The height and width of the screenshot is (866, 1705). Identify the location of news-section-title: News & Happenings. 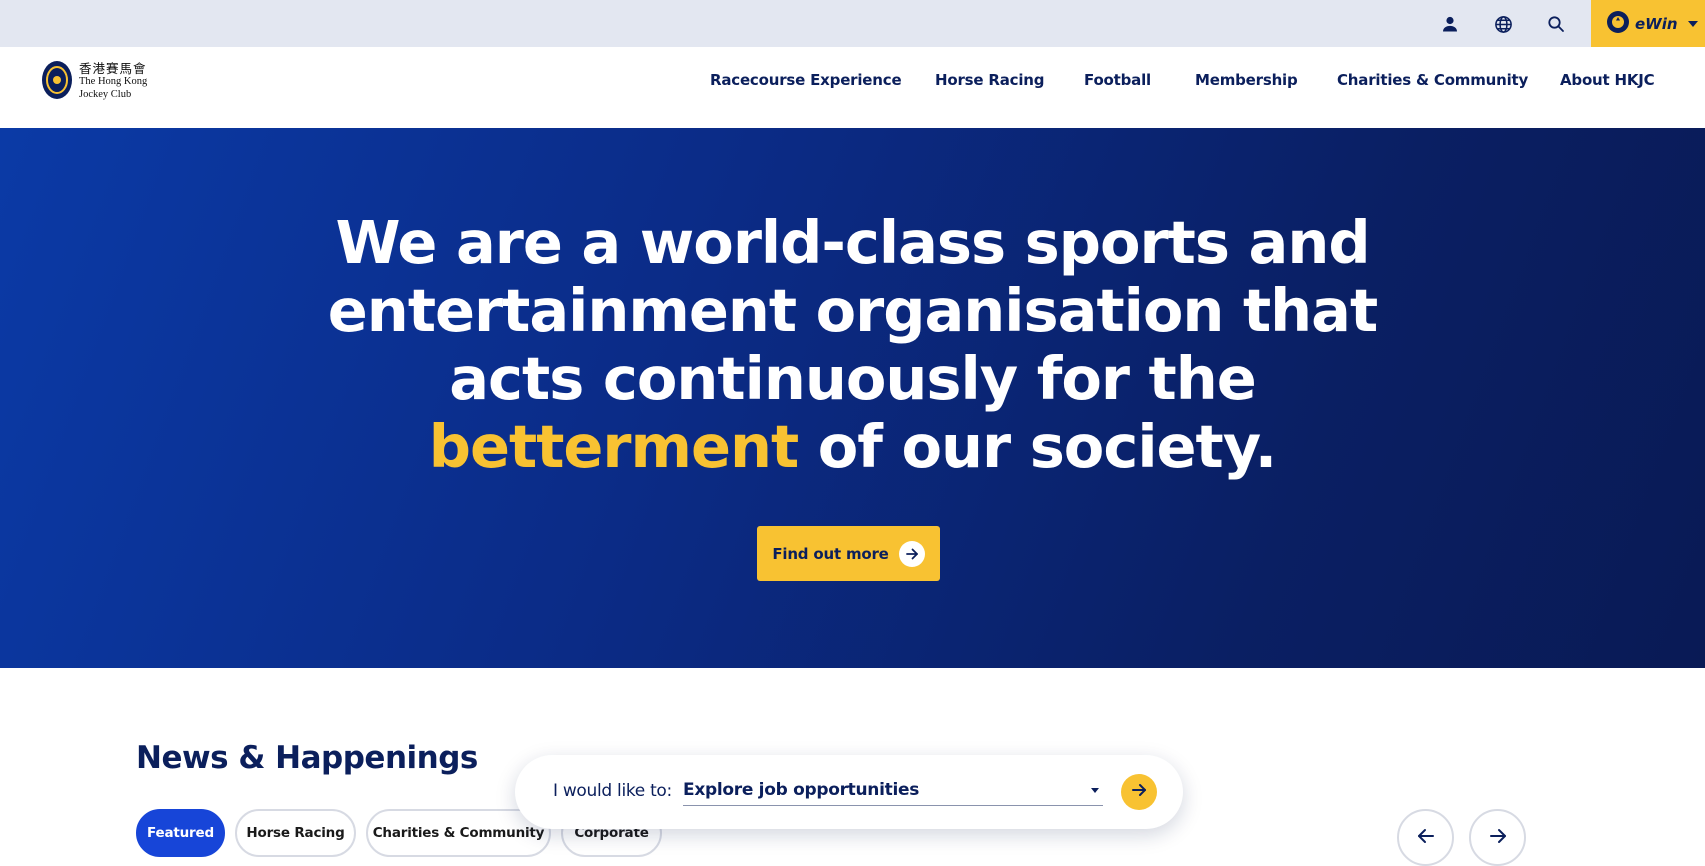
(307, 758).